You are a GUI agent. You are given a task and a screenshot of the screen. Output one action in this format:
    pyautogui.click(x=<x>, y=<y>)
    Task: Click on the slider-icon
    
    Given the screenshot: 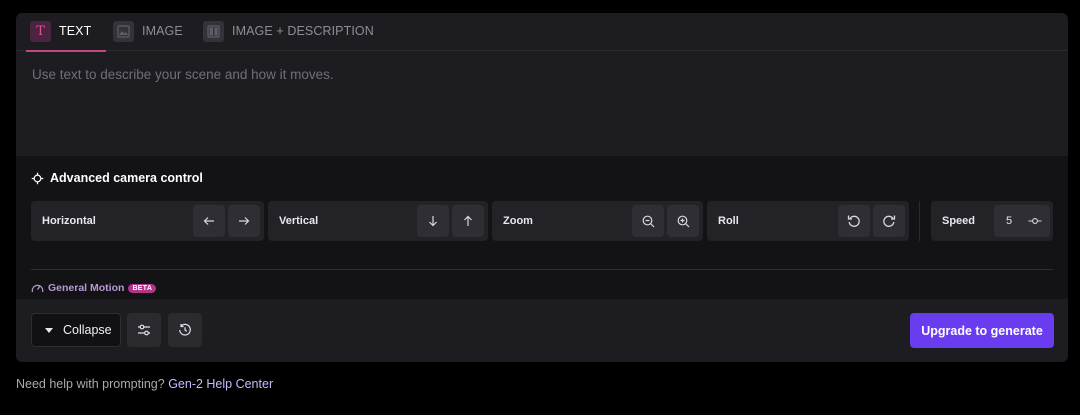 What is the action you would take?
    pyautogui.click(x=1035, y=221)
    